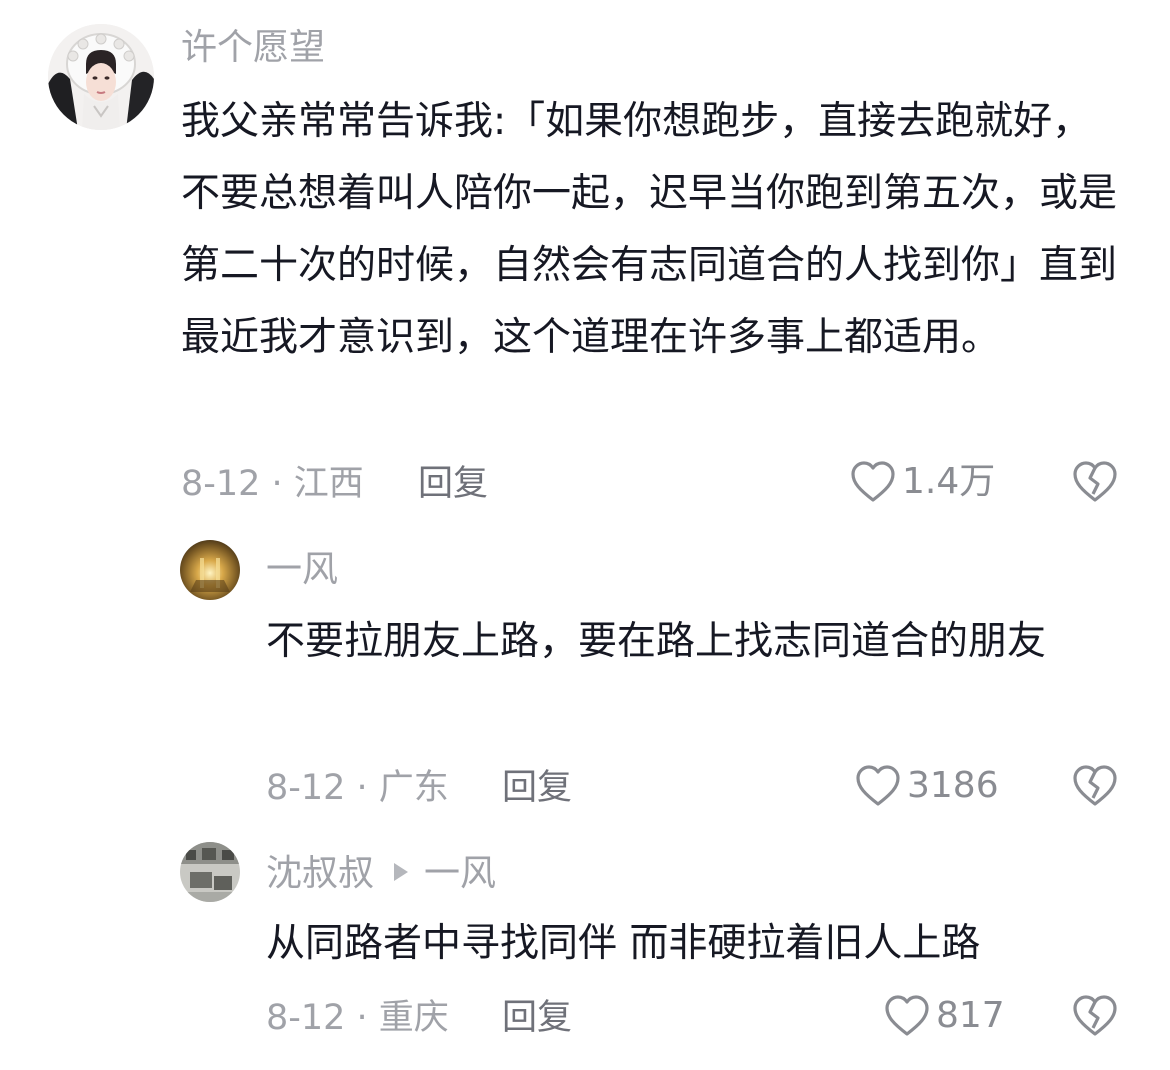 This screenshot has height=1070, width=1170. I want to click on like-button: 3186, so click(927, 786).